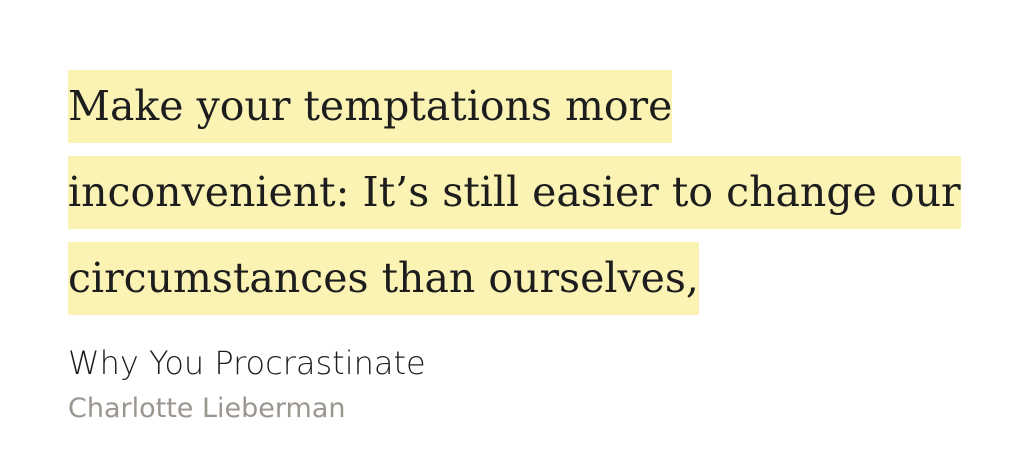  What do you see at coordinates (383, 278) in the screenshot?
I see `quote-highlight-3: circumstances than ourselves,` at bounding box center [383, 278].